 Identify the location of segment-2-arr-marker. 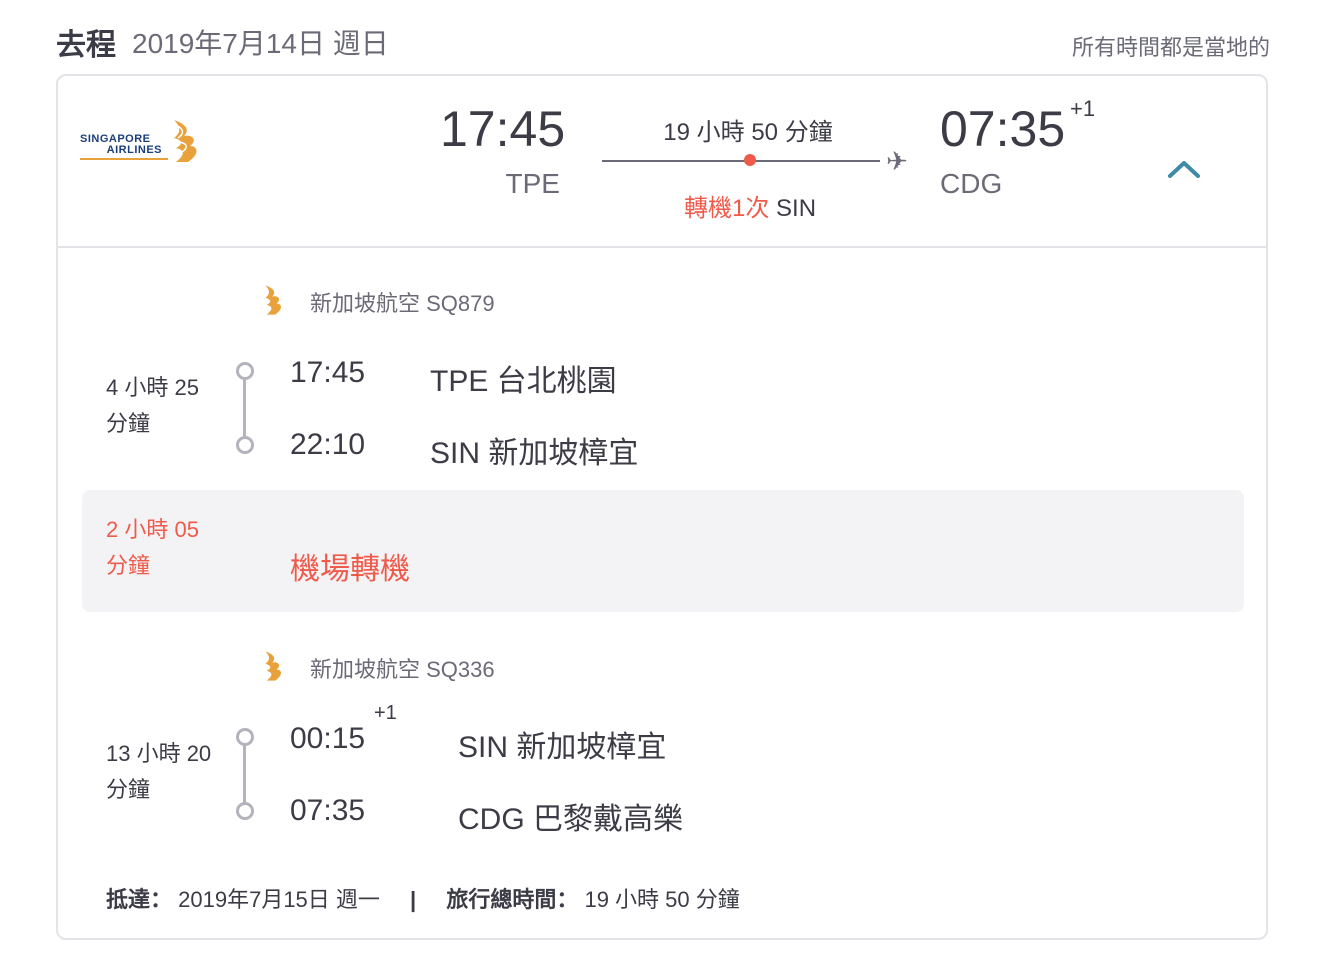
(245, 811).